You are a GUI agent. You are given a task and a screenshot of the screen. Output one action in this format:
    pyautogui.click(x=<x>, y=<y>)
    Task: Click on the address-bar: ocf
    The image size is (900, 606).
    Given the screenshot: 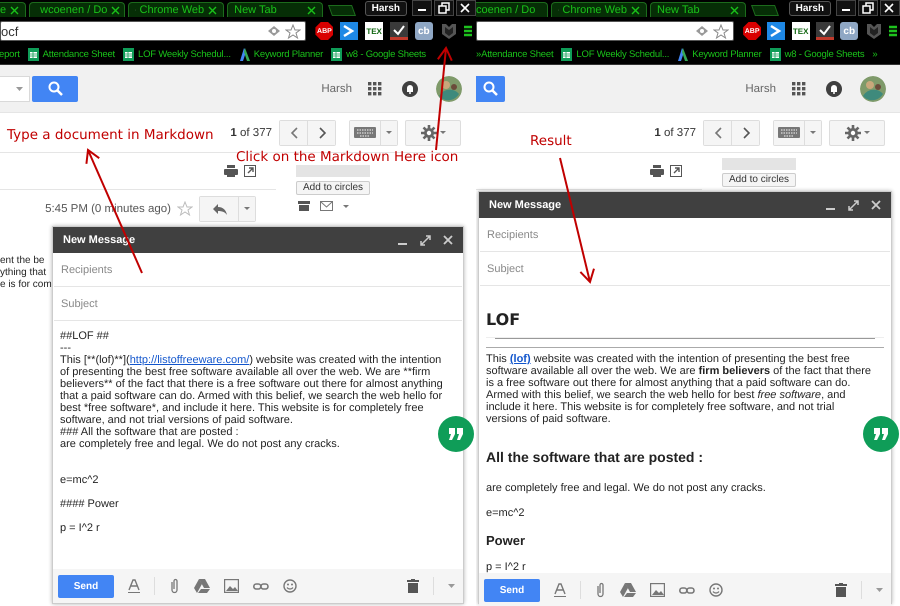 What is the action you would take?
    pyautogui.click(x=153, y=31)
    